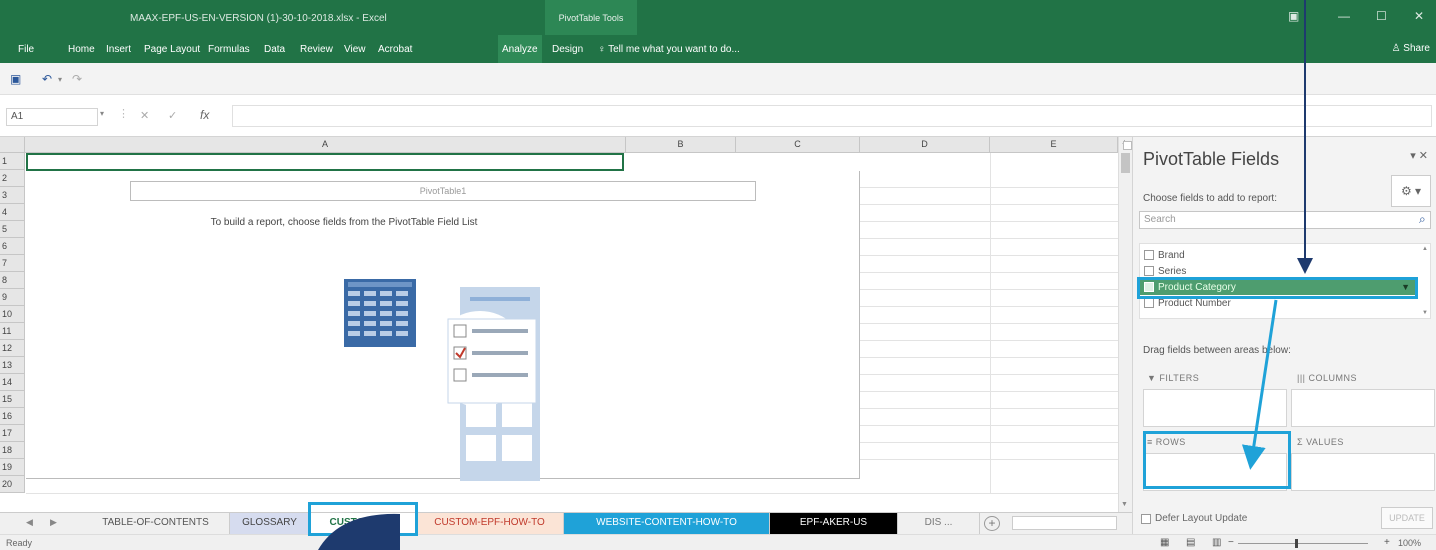  What do you see at coordinates (325, 145) in the screenshot?
I see `column-header-a: A` at bounding box center [325, 145].